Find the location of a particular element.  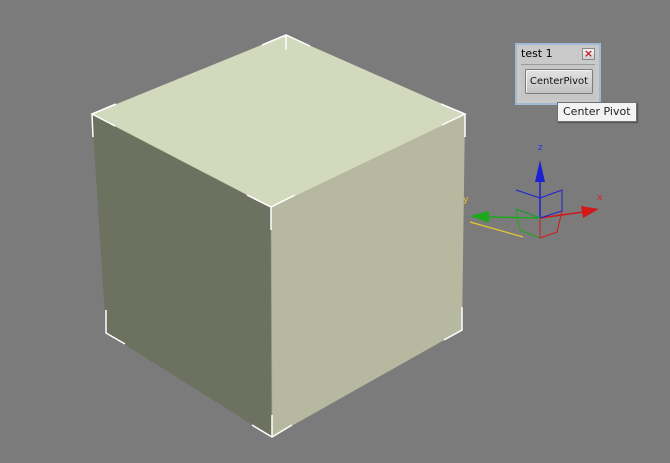

center-pivot-button: CenterPivot is located at coordinates (559, 81).